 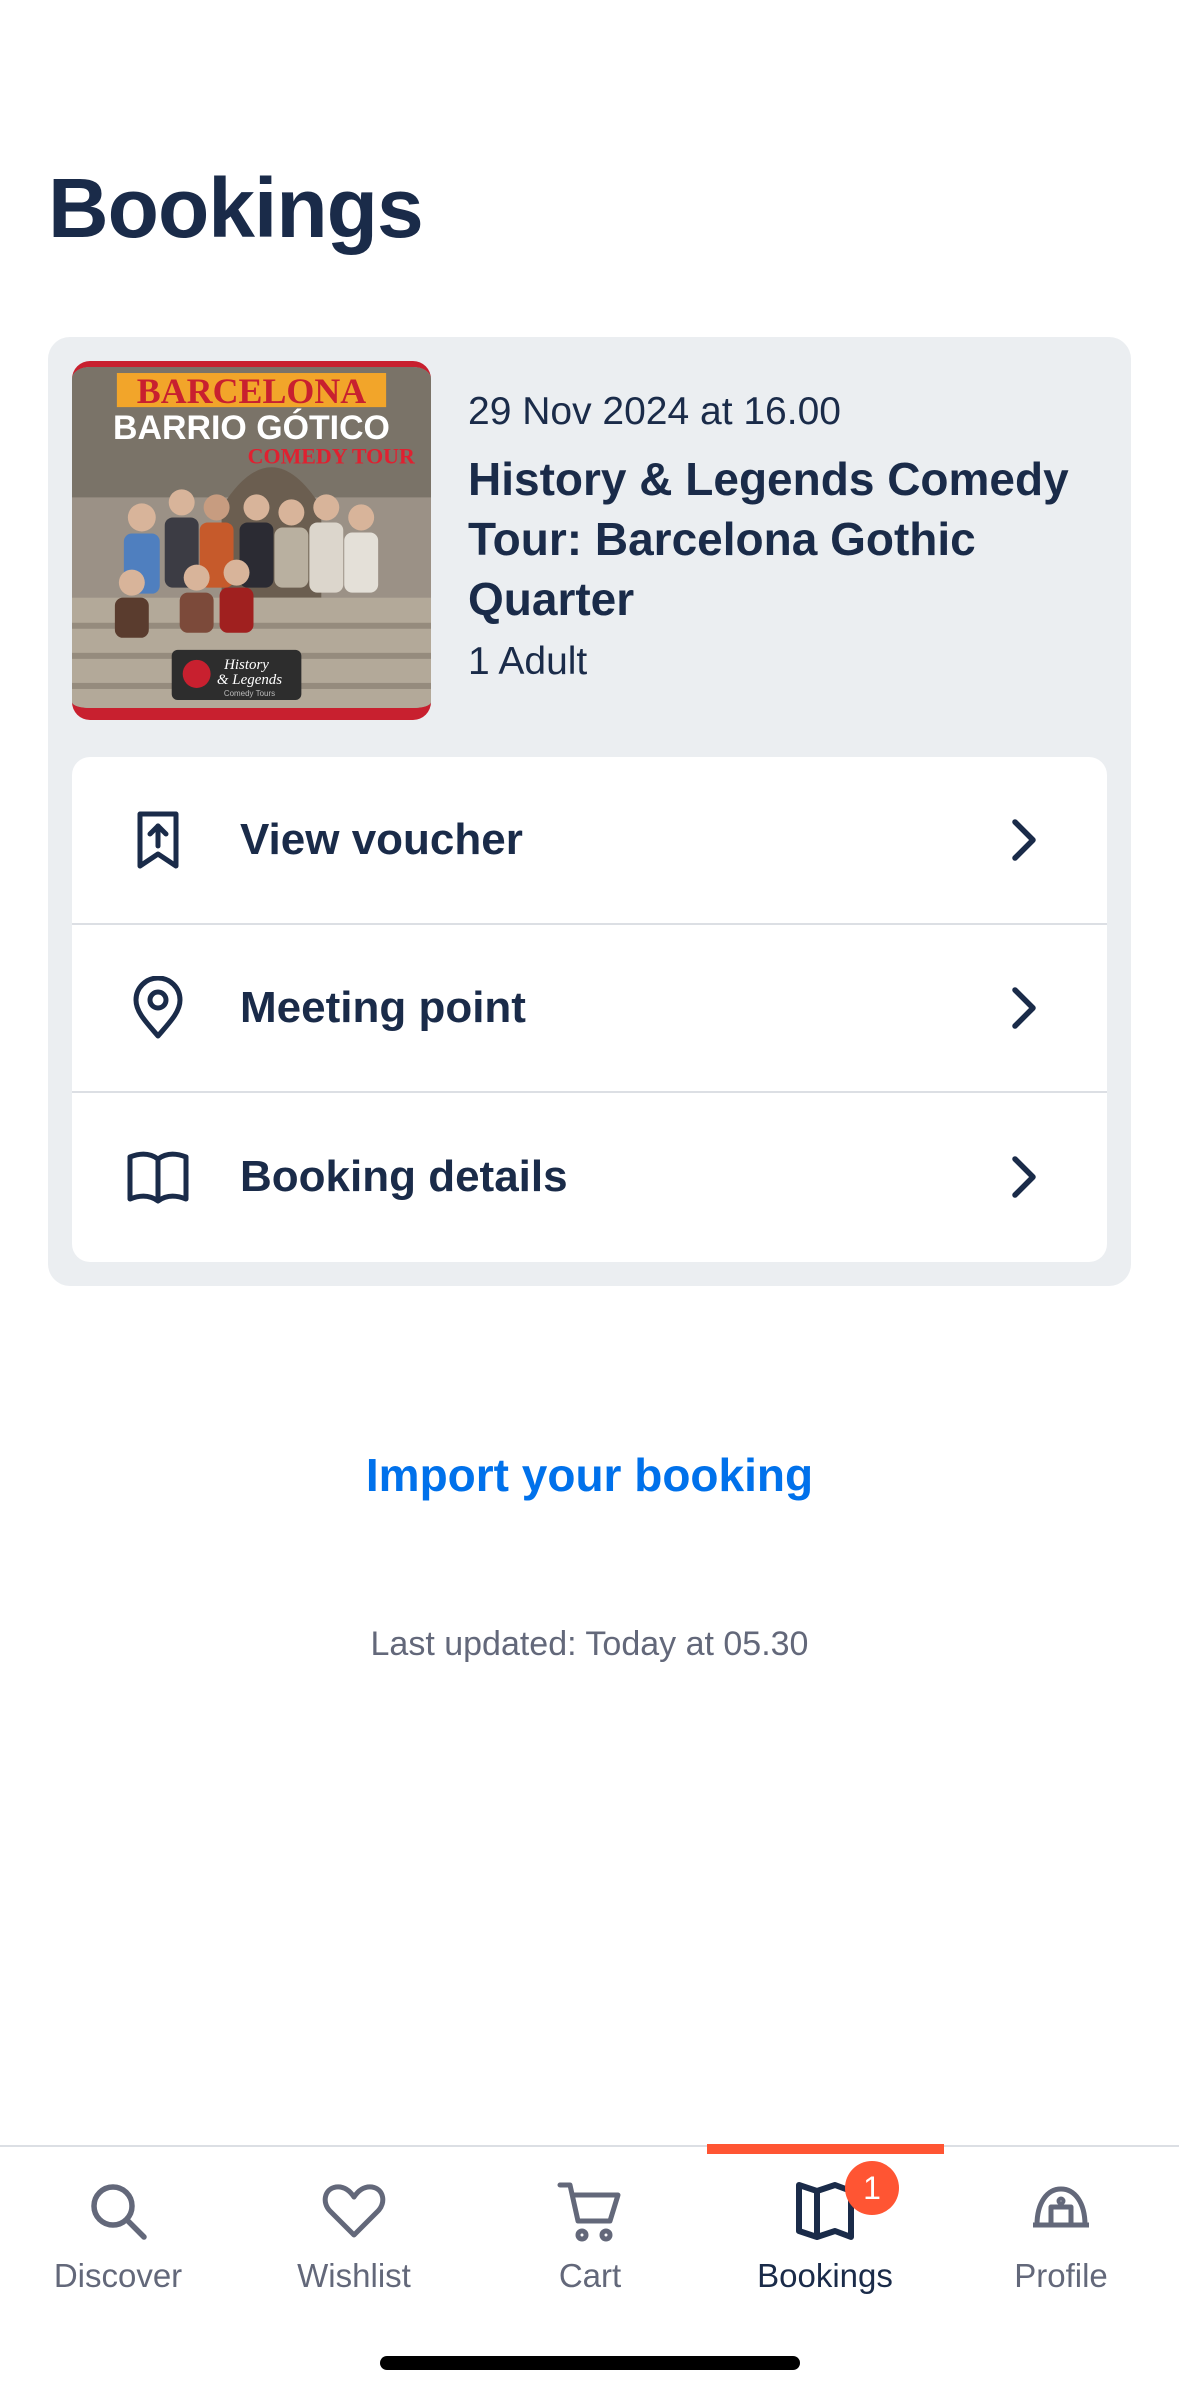 What do you see at coordinates (158, 1008) in the screenshot?
I see `location-pin-icon` at bounding box center [158, 1008].